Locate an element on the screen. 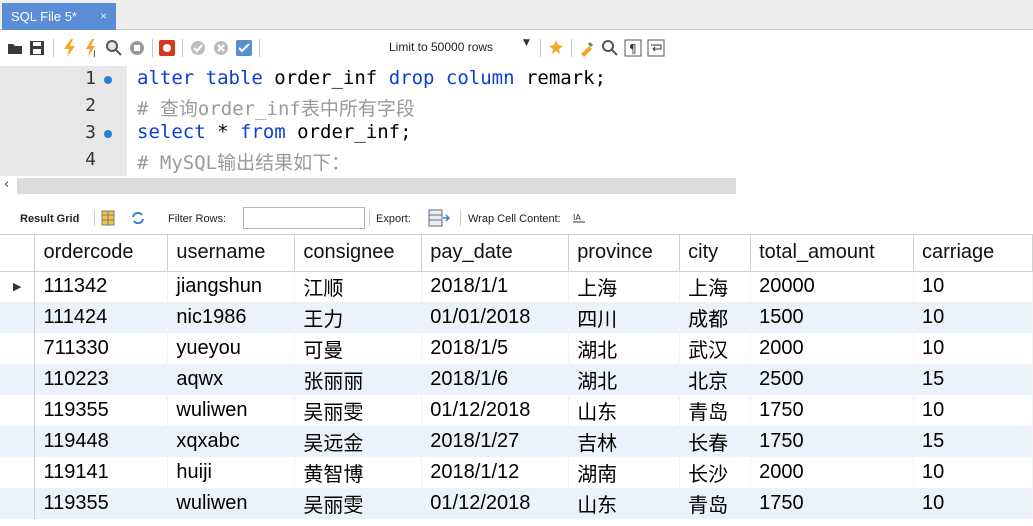  code-comment-line: # 查询order_inf表中所有字段 is located at coordinates (276, 107).